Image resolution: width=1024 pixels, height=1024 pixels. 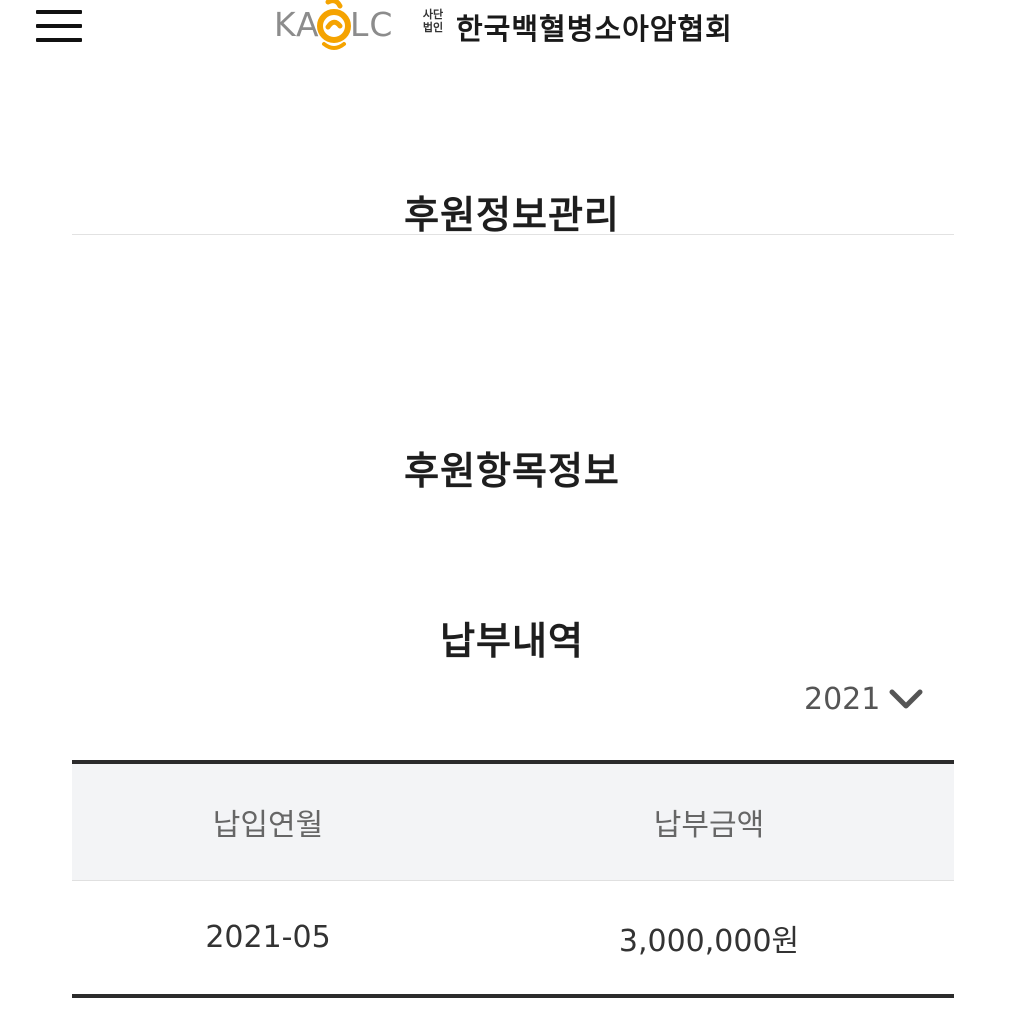 I want to click on title-divider, so click(x=513, y=234).